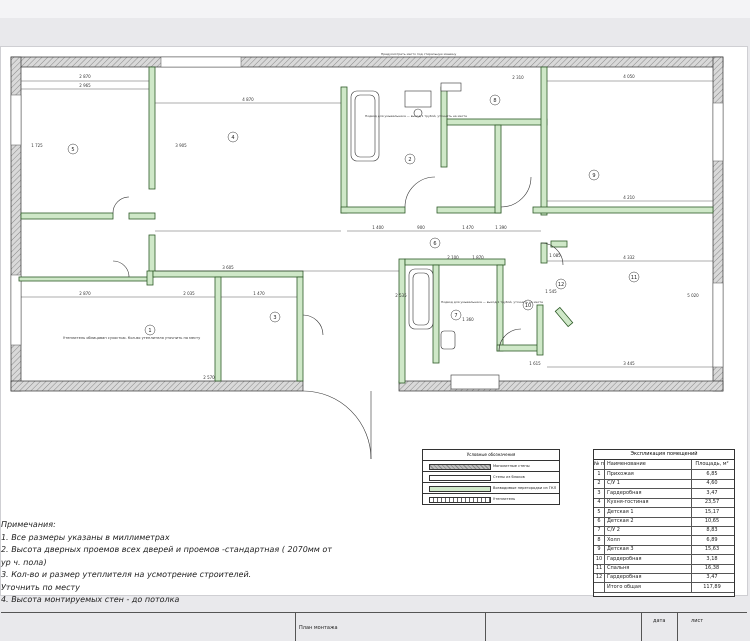  Describe the element at coordinates (90, 599) in the screenshot. I see `note-line: 4. Высота монтируемых стен - до потолка` at that location.